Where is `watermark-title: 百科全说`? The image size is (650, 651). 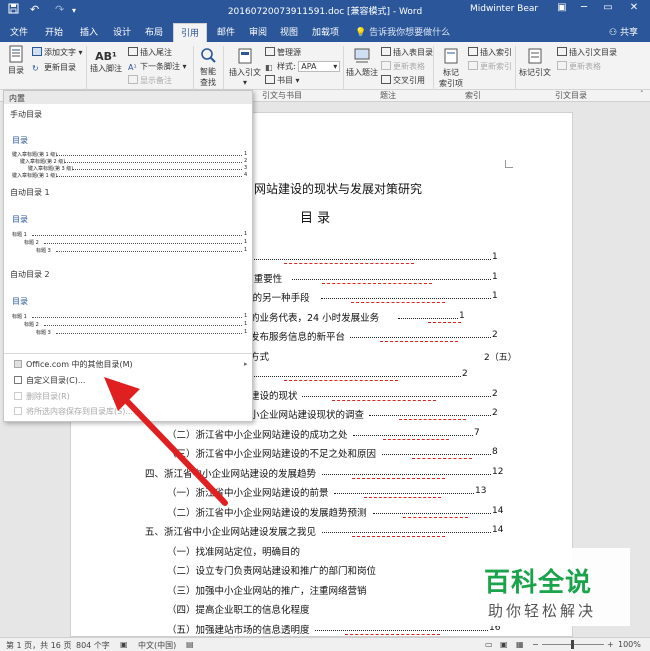
watermark-title: 百科全说 is located at coordinates (538, 583).